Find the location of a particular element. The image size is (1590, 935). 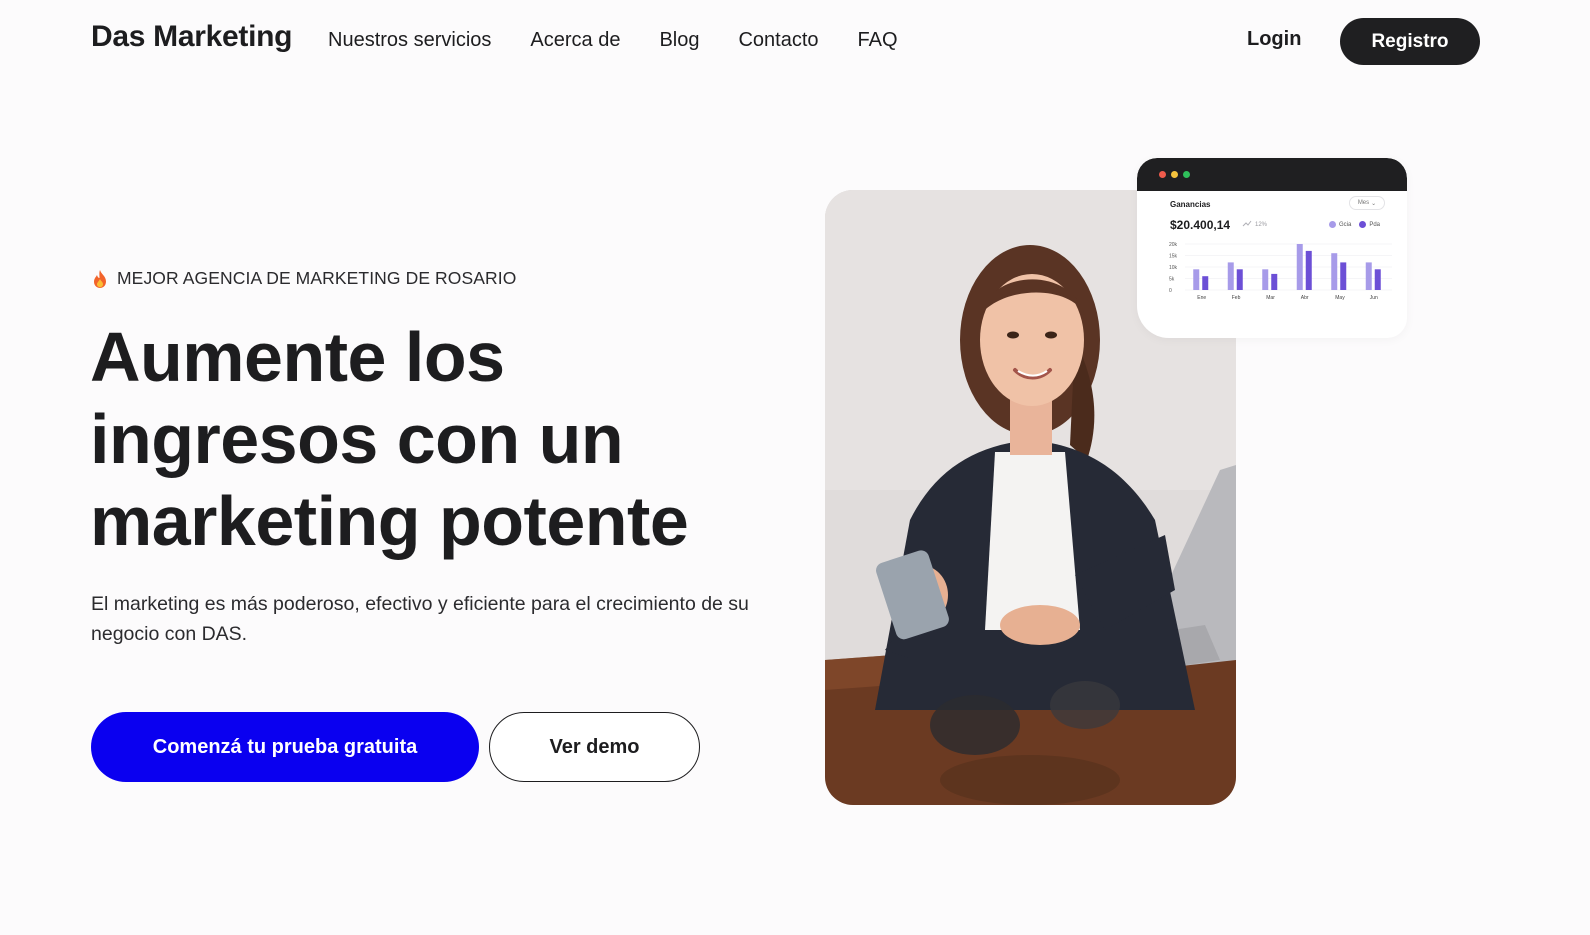

fire-icon is located at coordinates (100, 279).